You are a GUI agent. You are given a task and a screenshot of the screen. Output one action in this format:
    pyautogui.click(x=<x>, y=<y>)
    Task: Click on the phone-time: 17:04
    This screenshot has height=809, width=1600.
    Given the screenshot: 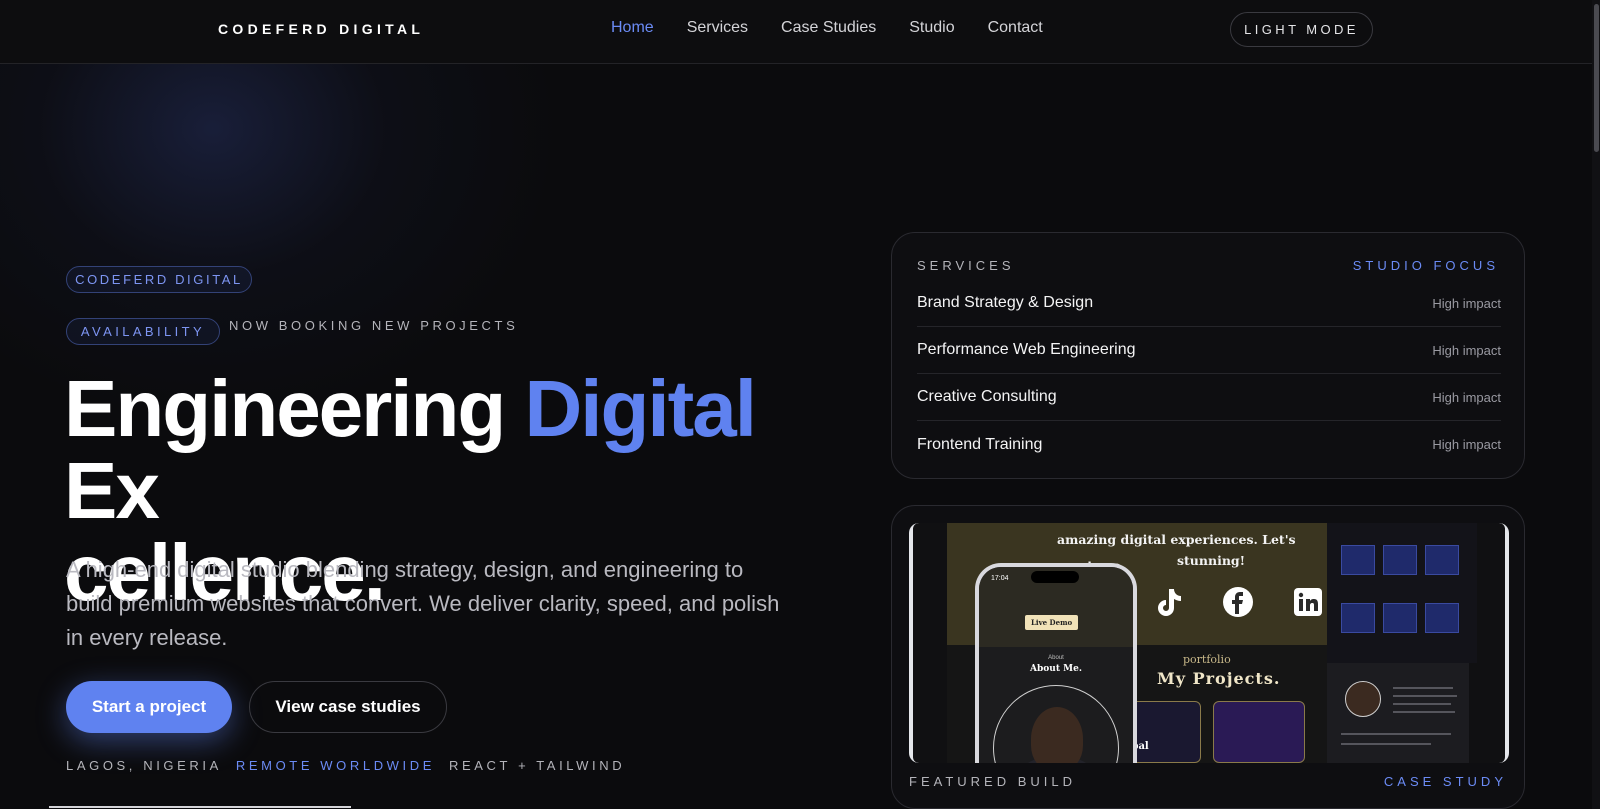 What is the action you would take?
    pyautogui.click(x=1000, y=578)
    